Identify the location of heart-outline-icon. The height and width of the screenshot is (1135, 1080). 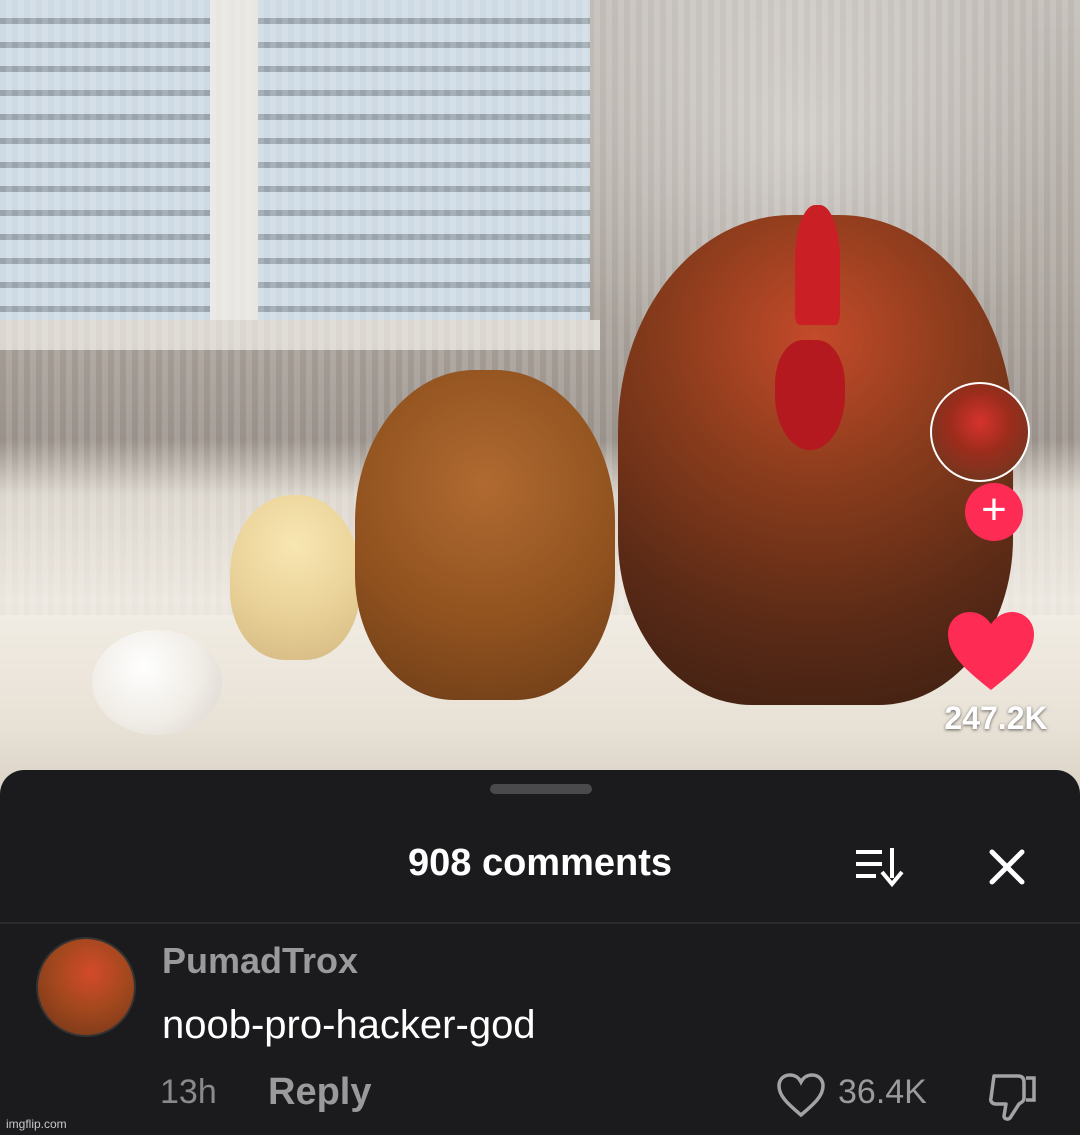
(801, 1095).